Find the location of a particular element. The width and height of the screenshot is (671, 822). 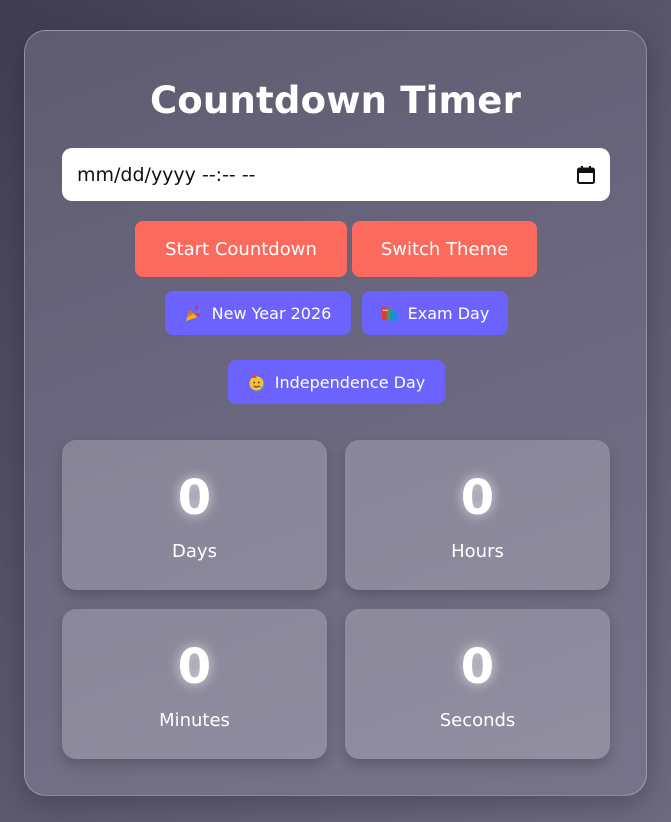

start-countdown-button: Start Countdown is located at coordinates (241, 249).